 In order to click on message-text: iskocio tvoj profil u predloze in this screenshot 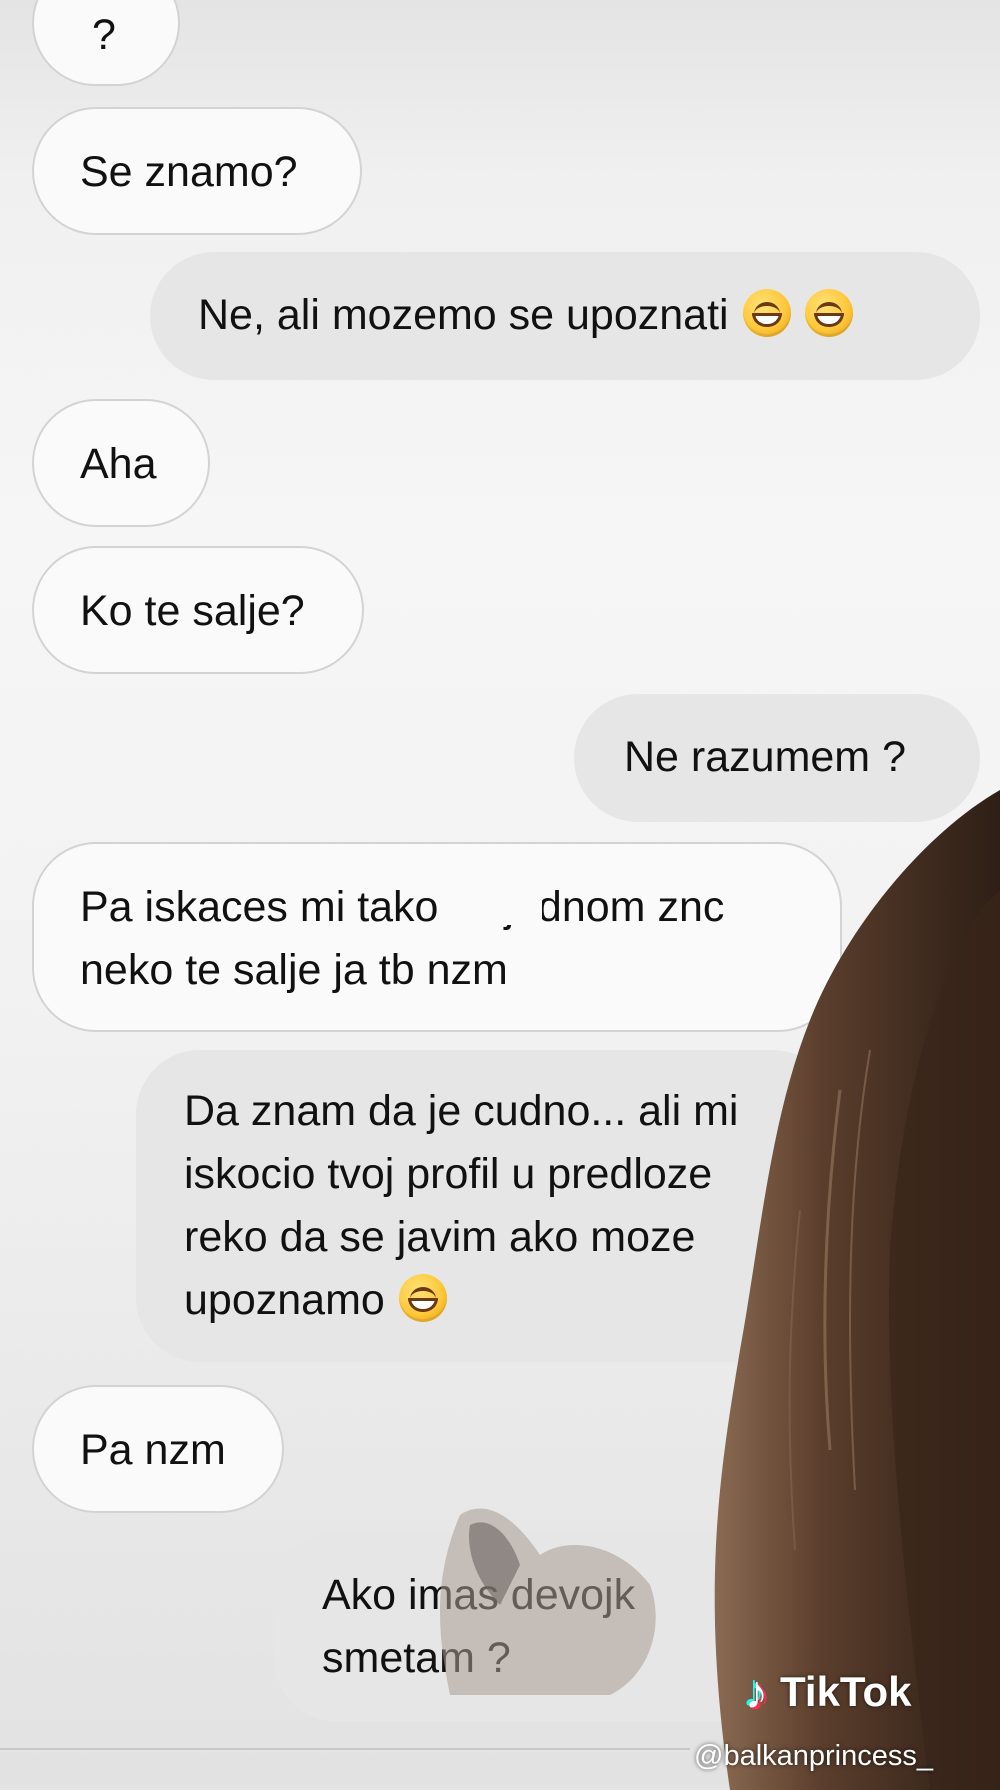, I will do `click(448, 1174)`.